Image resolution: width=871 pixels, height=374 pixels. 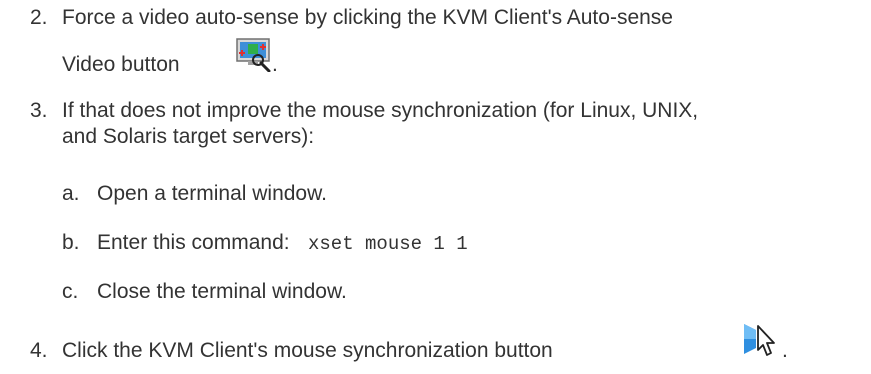 I want to click on auto-sense-video-icon, so click(x=254, y=55).